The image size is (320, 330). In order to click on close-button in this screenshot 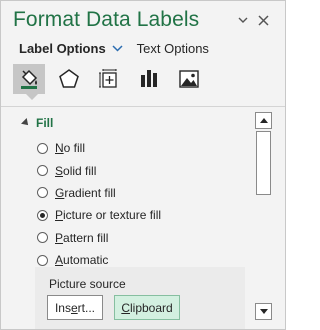, I will do `click(263, 20)`.